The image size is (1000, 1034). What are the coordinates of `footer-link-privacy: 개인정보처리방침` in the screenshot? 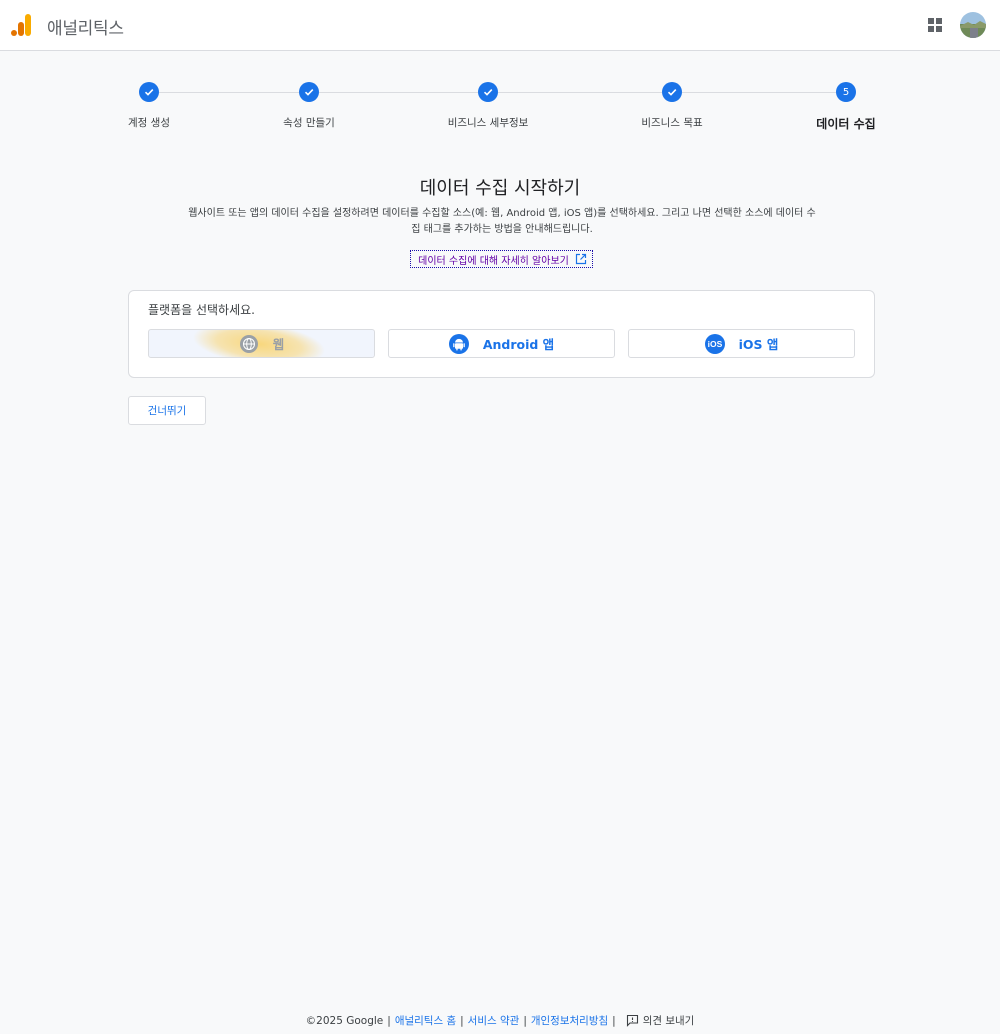 It's located at (569, 1020).